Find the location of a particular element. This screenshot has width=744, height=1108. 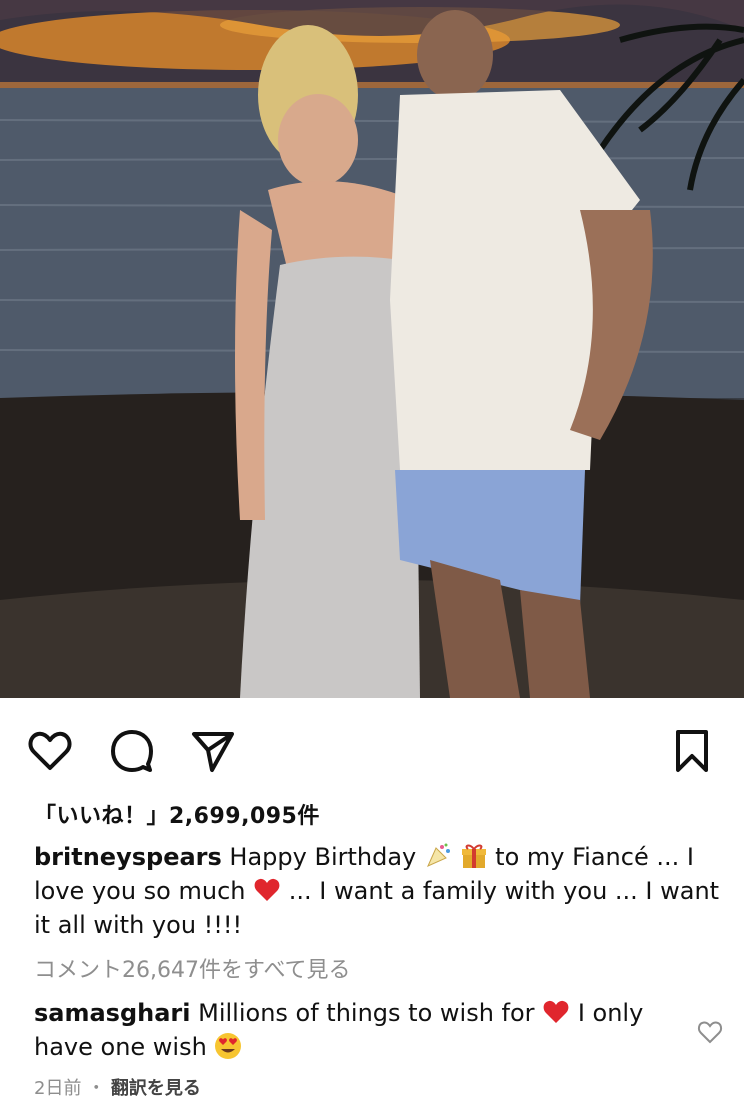

send-icon is located at coordinates (212, 750).